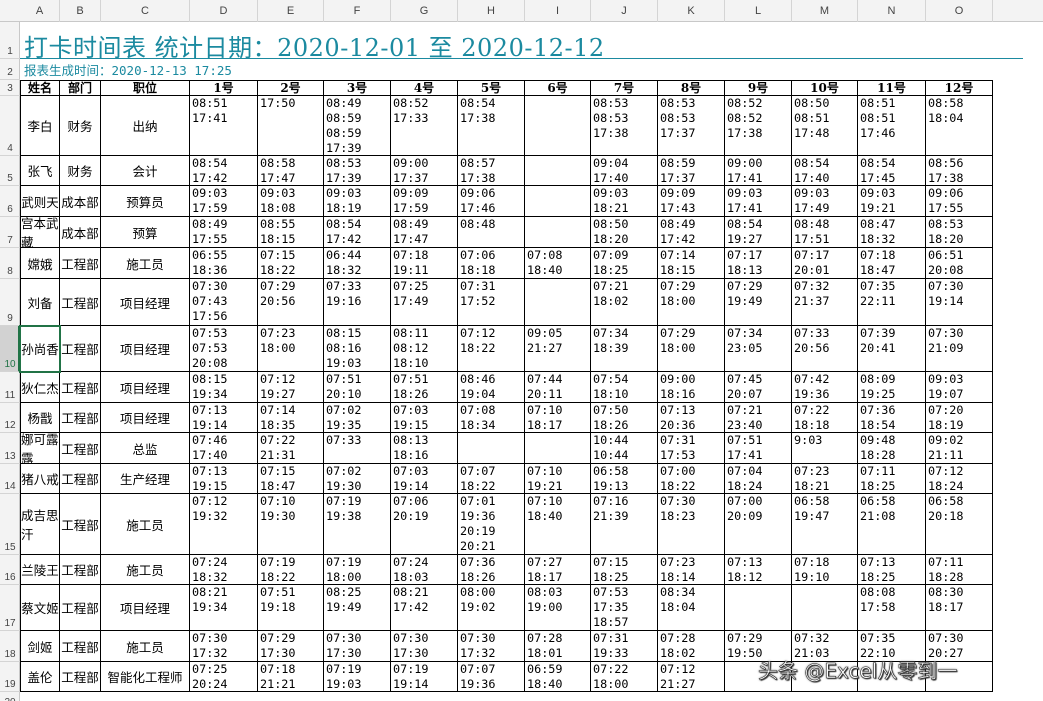  Describe the element at coordinates (357, 88) in the screenshot. I see `header-day-3: 3号` at that location.